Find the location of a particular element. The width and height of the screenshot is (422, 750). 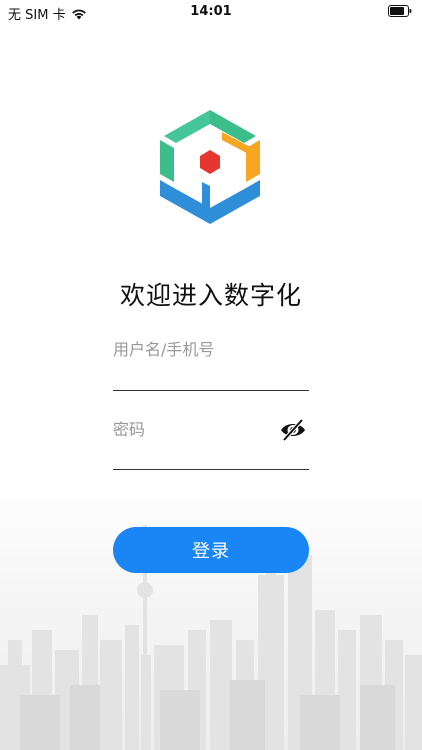

eye-off-icon is located at coordinates (293, 430).